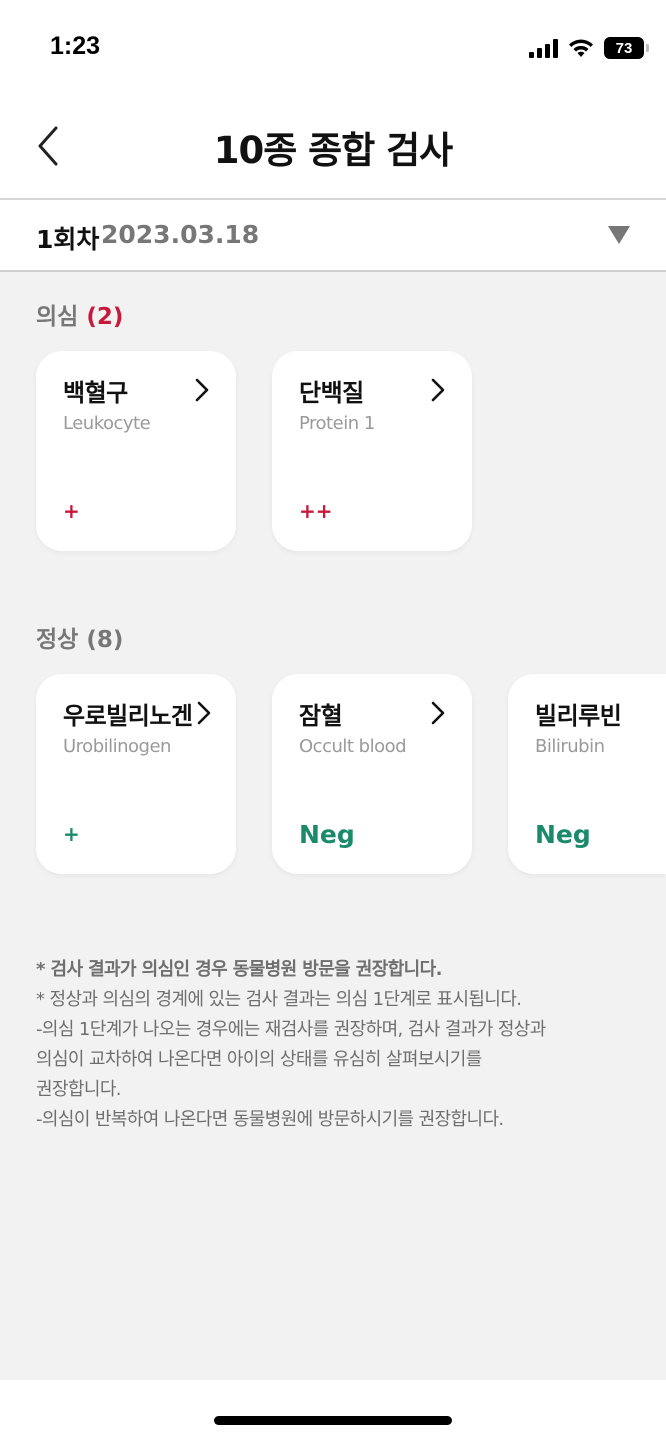 This screenshot has width=666, height=1440. Describe the element at coordinates (587, 774) in the screenshot. I see `test-card-bilirubin: 빌리루빈 Bilirubin Neg` at that location.